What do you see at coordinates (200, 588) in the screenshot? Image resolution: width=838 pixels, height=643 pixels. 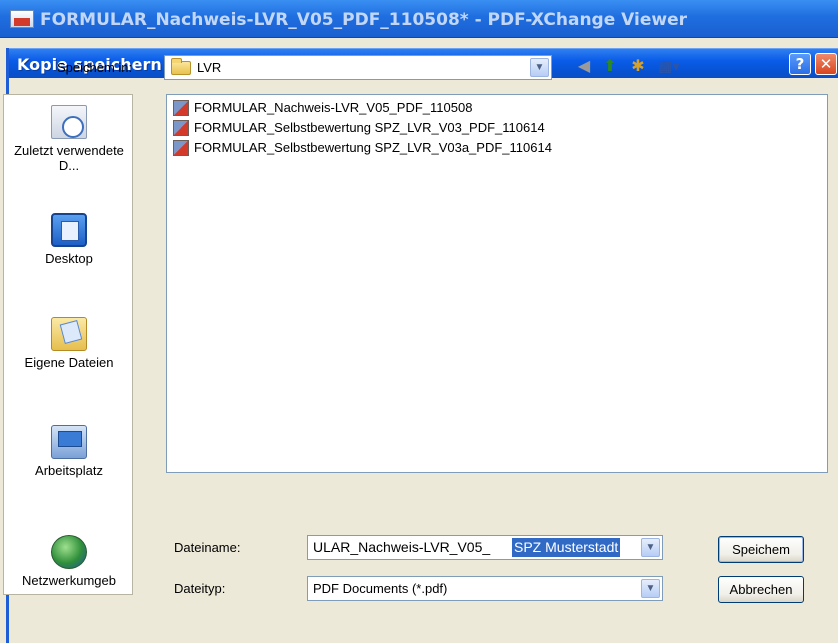 I see `filetype-label: Dateityp:` at bounding box center [200, 588].